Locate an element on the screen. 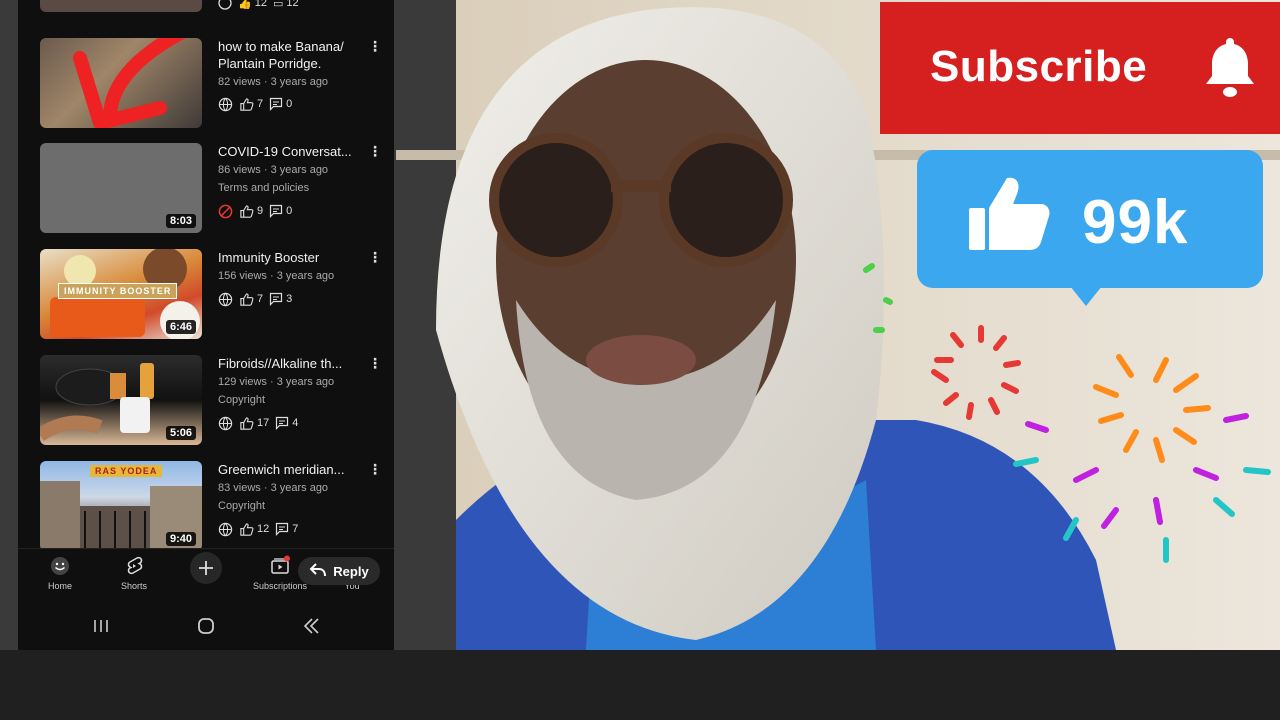 This screenshot has width=1280, height=720. reply-button: Reply is located at coordinates (339, 571).